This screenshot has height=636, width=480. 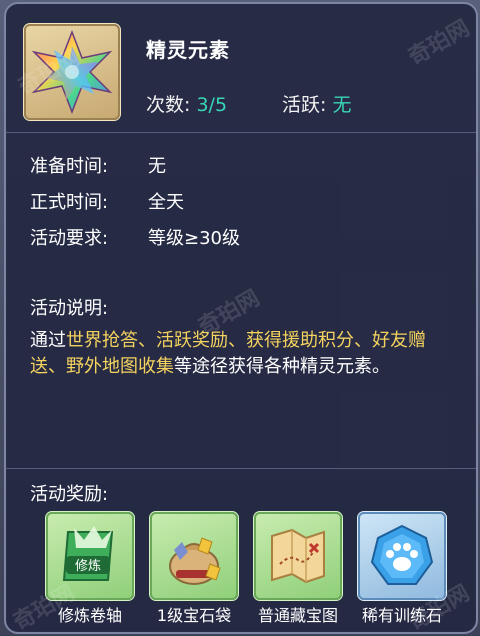 I want to click on item-icon-frame, so click(x=72, y=72).